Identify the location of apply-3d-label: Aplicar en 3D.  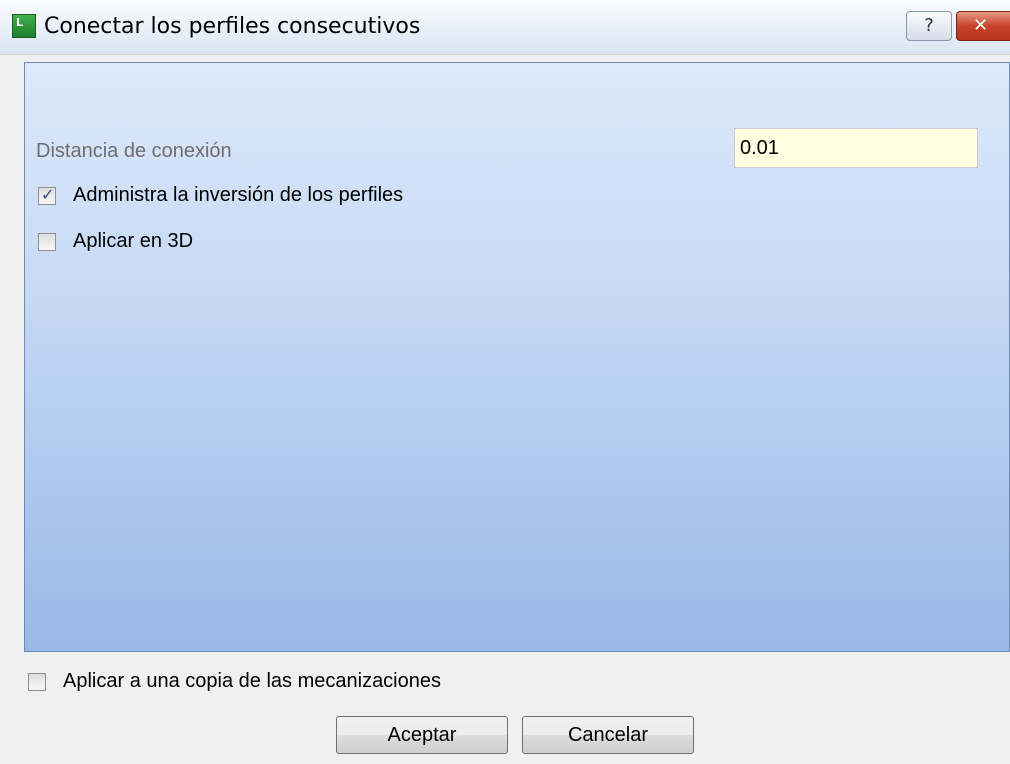
(133, 241).